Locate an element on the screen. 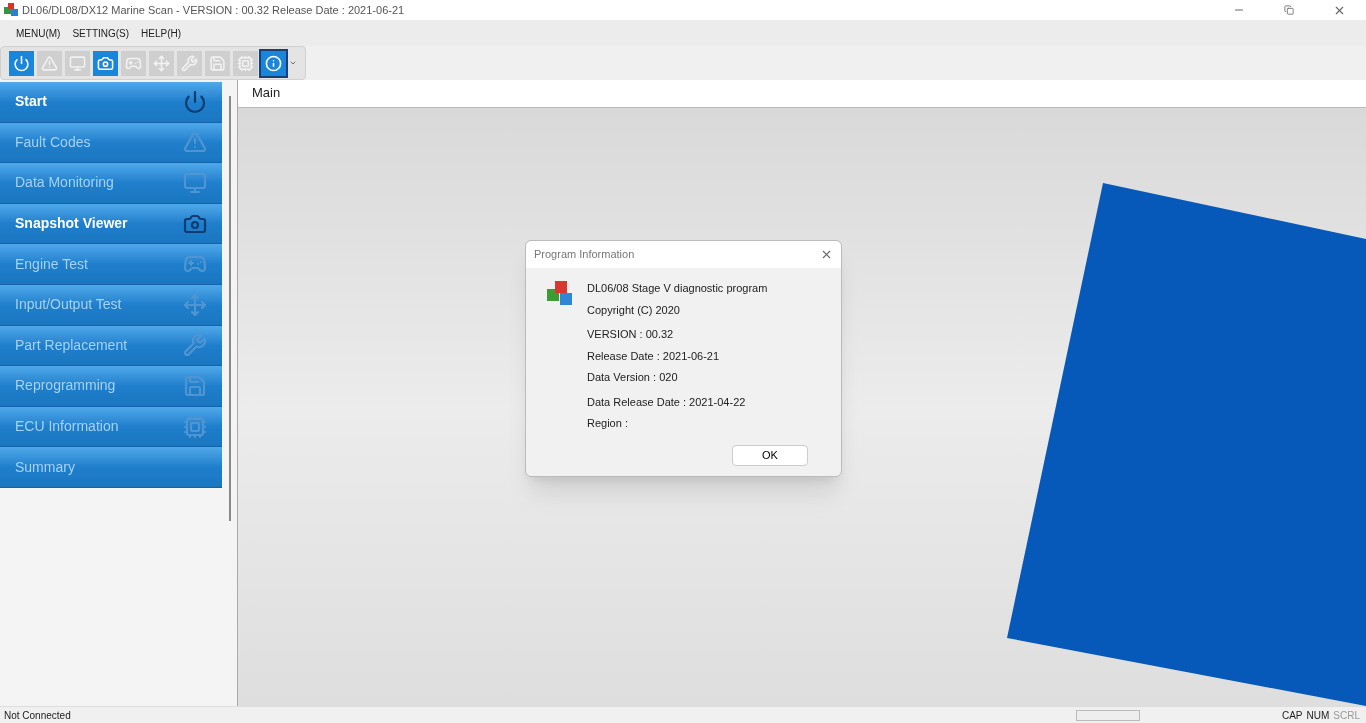 The height and width of the screenshot is (723, 1366). sidebar-item: Reprogramming is located at coordinates (111, 386).